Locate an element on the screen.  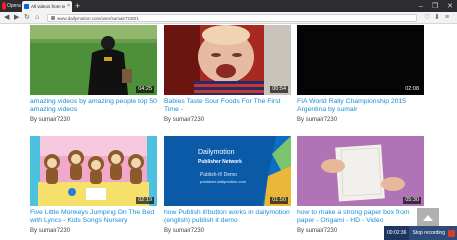
thumbnail-cartoon-monkeys is located at coordinates (93, 171).